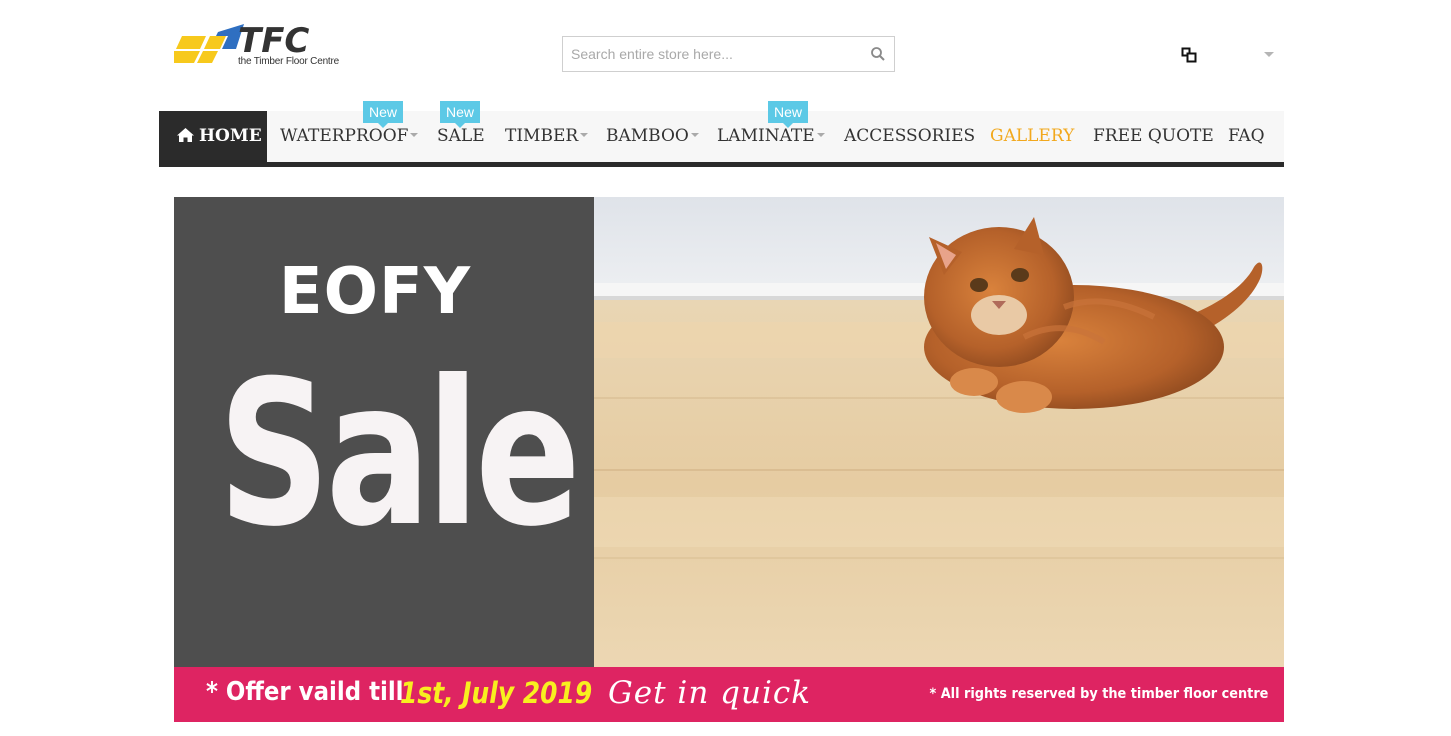 The height and width of the screenshot is (736, 1451). What do you see at coordinates (766, 136) in the screenshot?
I see `nav-label-laminate: LAMINATE` at bounding box center [766, 136].